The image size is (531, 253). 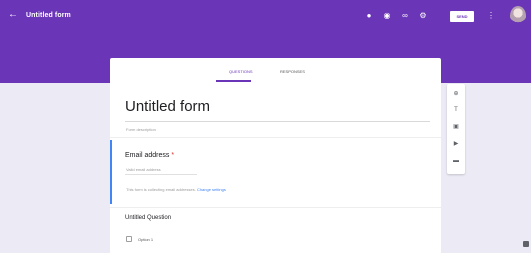 I want to click on question-label: Email address, so click(x=147, y=155).